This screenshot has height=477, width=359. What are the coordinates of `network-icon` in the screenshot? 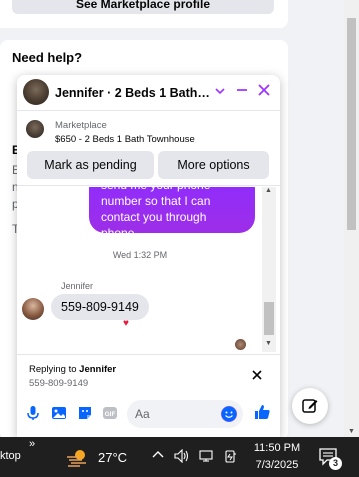 It's located at (207, 457).